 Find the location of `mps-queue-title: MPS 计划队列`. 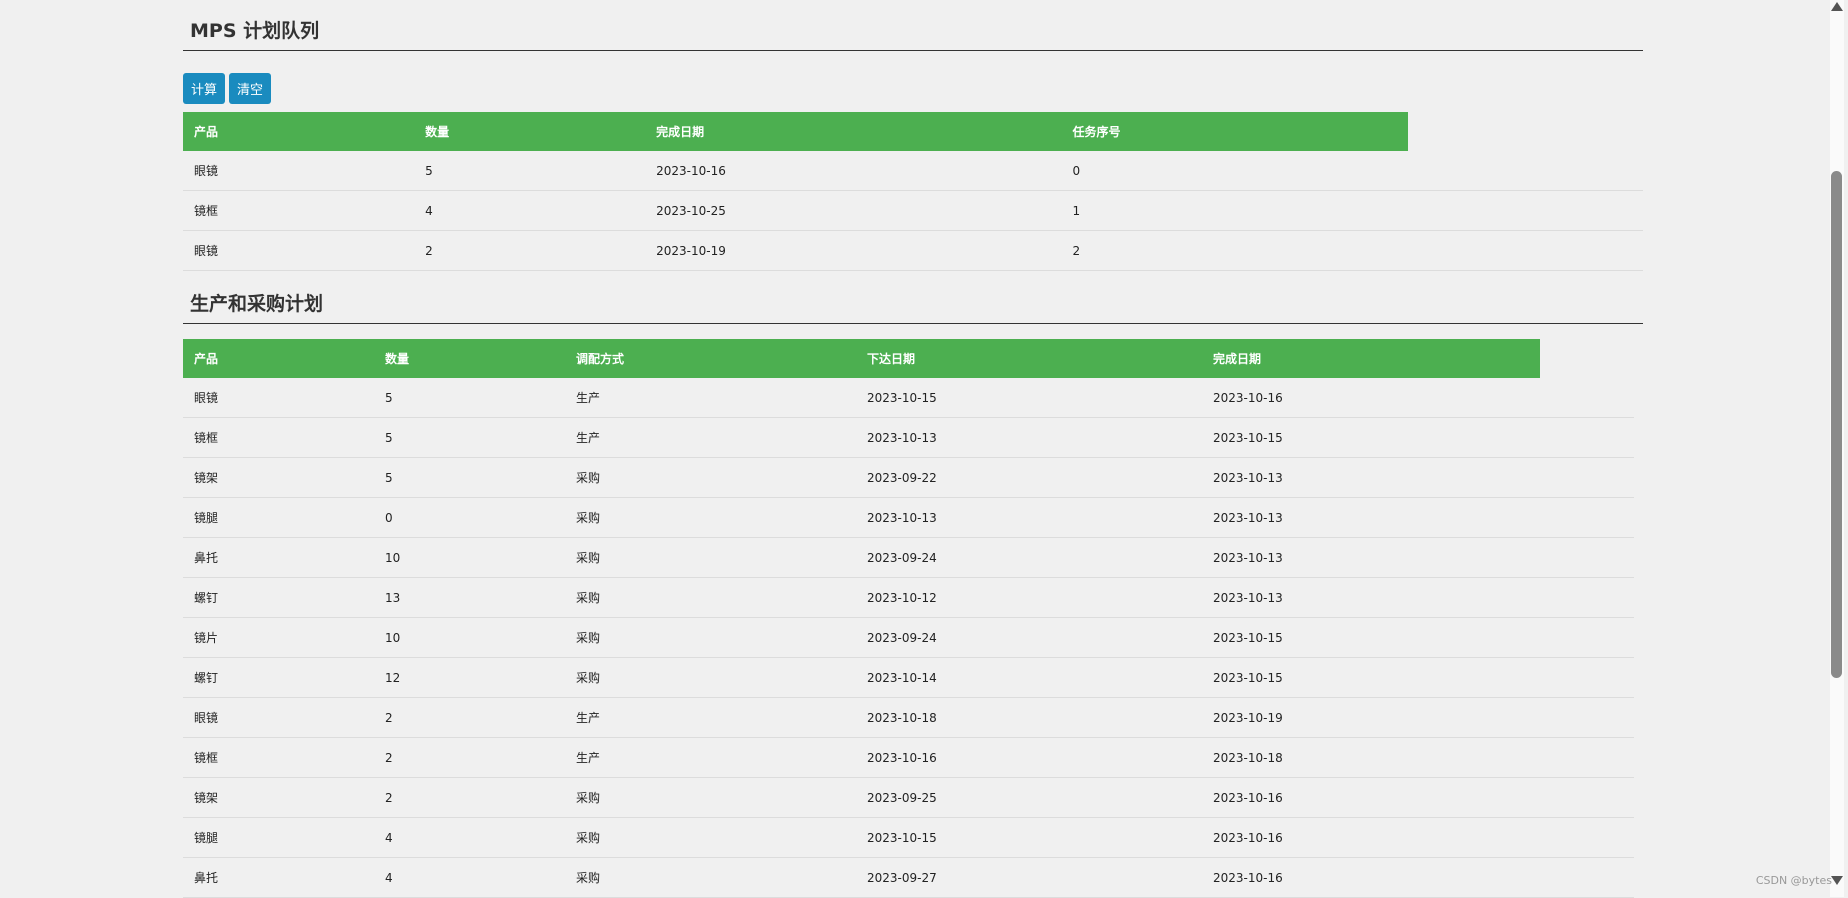

mps-queue-title: MPS 计划队列 is located at coordinates (913, 33).